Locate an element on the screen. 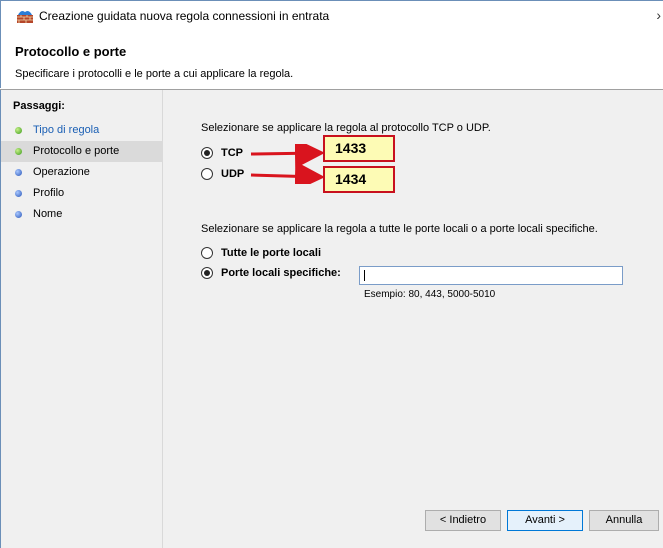 This screenshot has height=548, width=663. step-label: Tipo di regola is located at coordinates (66, 130).